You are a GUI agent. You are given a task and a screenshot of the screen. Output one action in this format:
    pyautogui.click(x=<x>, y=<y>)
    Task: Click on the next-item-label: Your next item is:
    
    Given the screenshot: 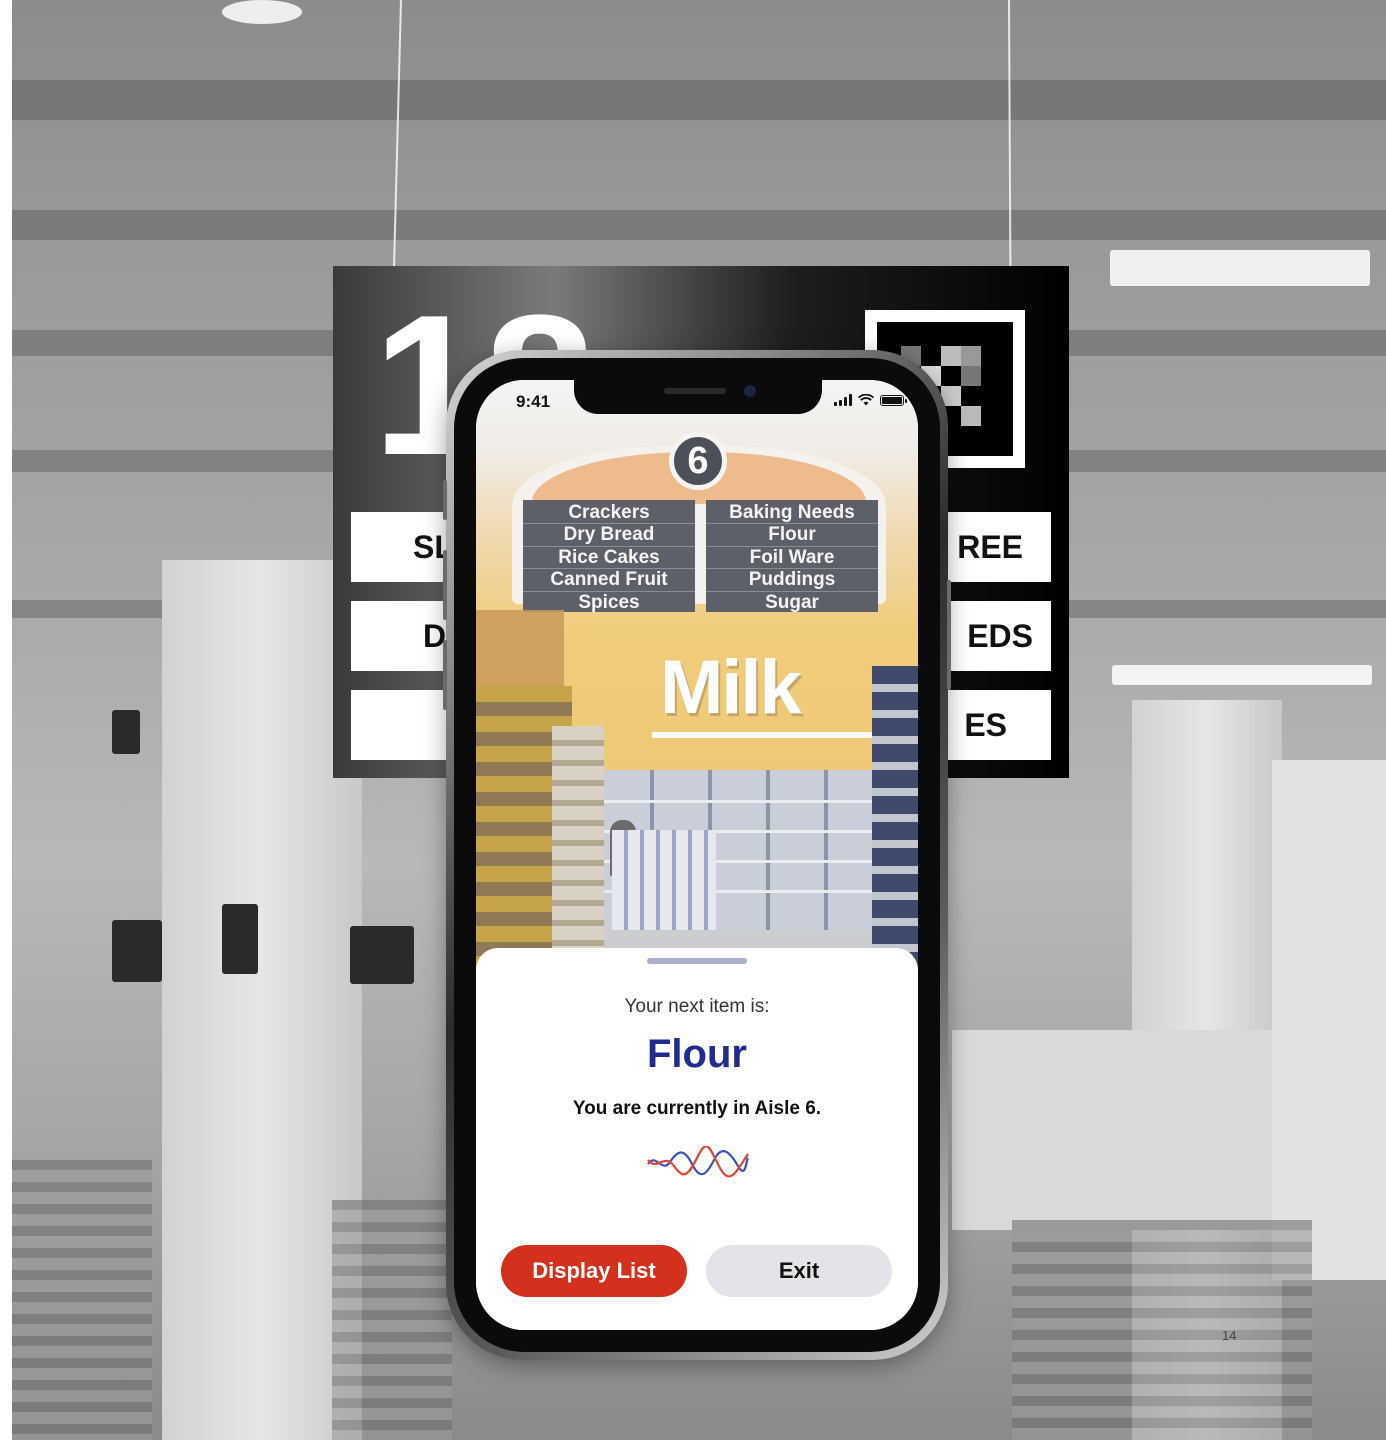 What is the action you would take?
    pyautogui.click(x=697, y=1006)
    